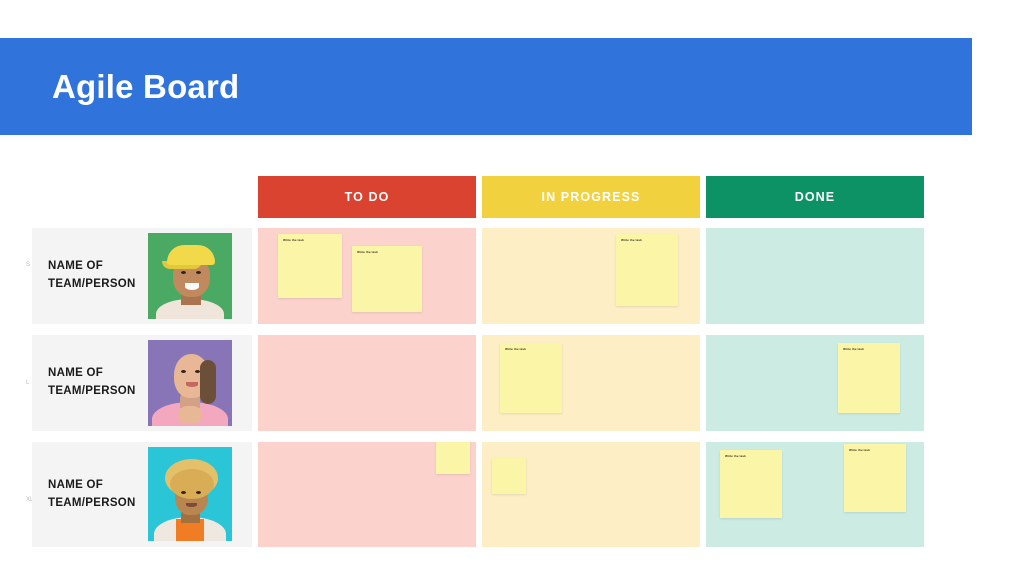 This screenshot has width=1024, height=576. I want to click on column-header-todo-label: TO DO, so click(367, 197).